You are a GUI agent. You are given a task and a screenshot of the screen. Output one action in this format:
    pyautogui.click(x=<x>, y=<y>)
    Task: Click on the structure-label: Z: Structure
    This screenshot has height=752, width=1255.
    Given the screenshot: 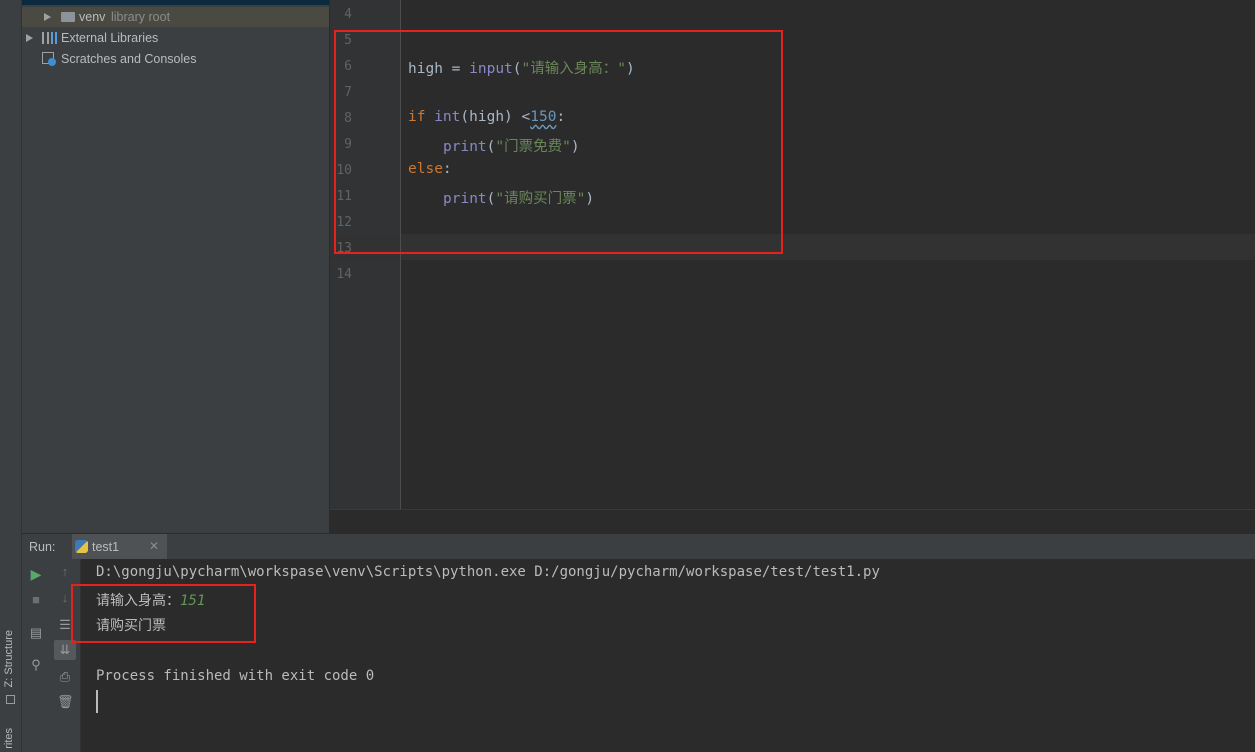 What is the action you would take?
    pyautogui.click(x=9, y=659)
    